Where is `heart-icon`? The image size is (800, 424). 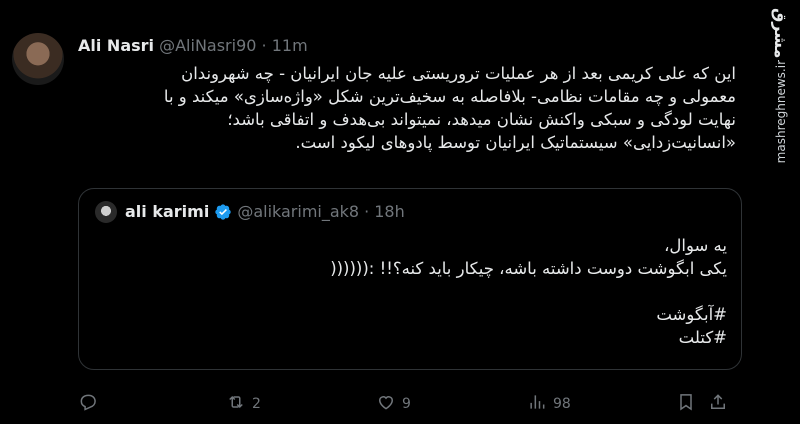 heart-icon is located at coordinates (386, 404).